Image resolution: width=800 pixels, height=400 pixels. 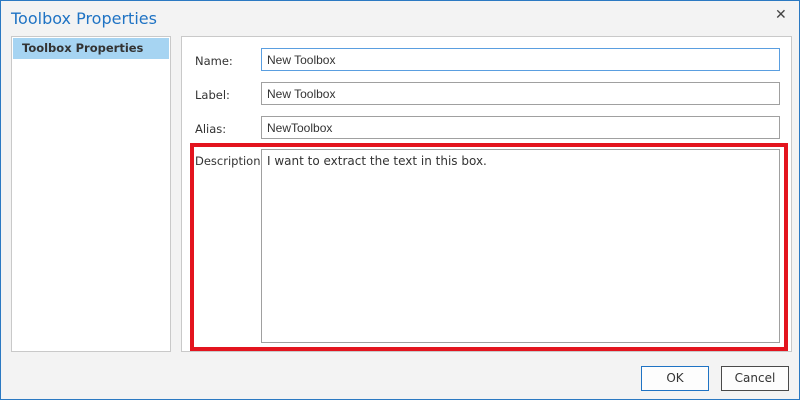 I want to click on ok-button: OK, so click(x=675, y=378).